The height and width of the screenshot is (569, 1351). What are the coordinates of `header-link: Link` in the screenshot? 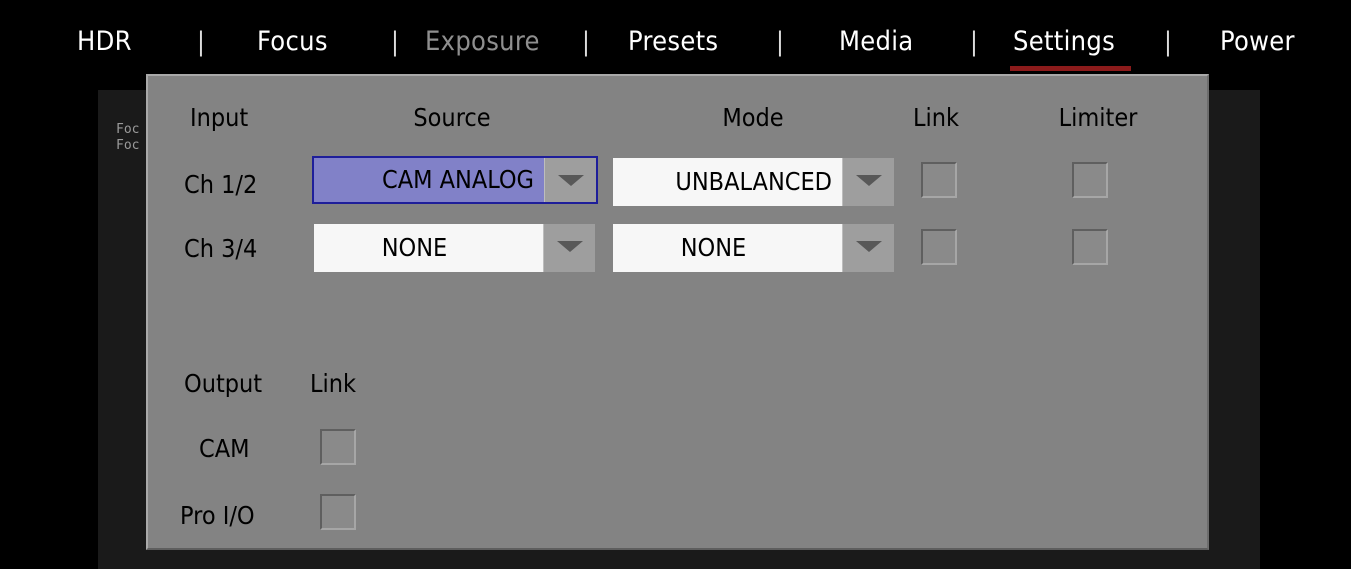 It's located at (936, 117).